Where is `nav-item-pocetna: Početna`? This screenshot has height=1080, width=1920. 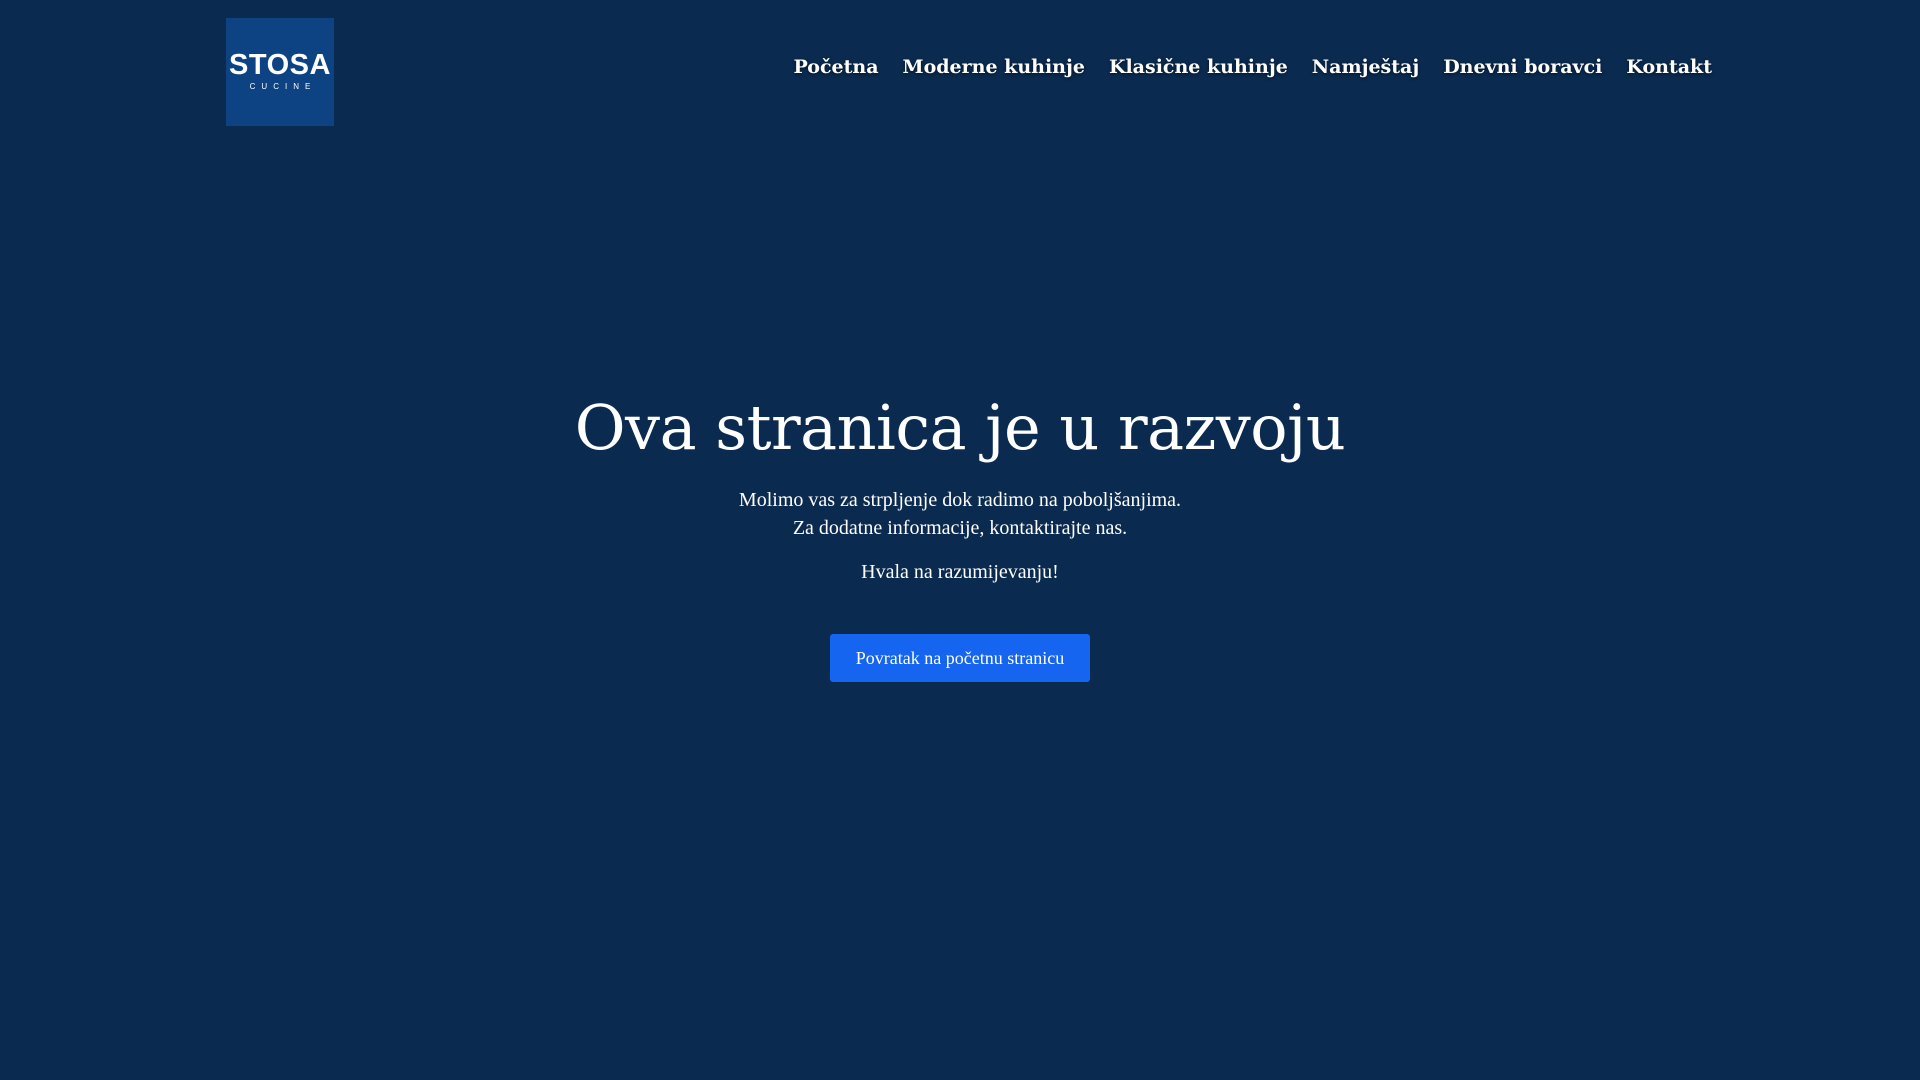
nav-item-pocetna: Početna is located at coordinates (836, 67).